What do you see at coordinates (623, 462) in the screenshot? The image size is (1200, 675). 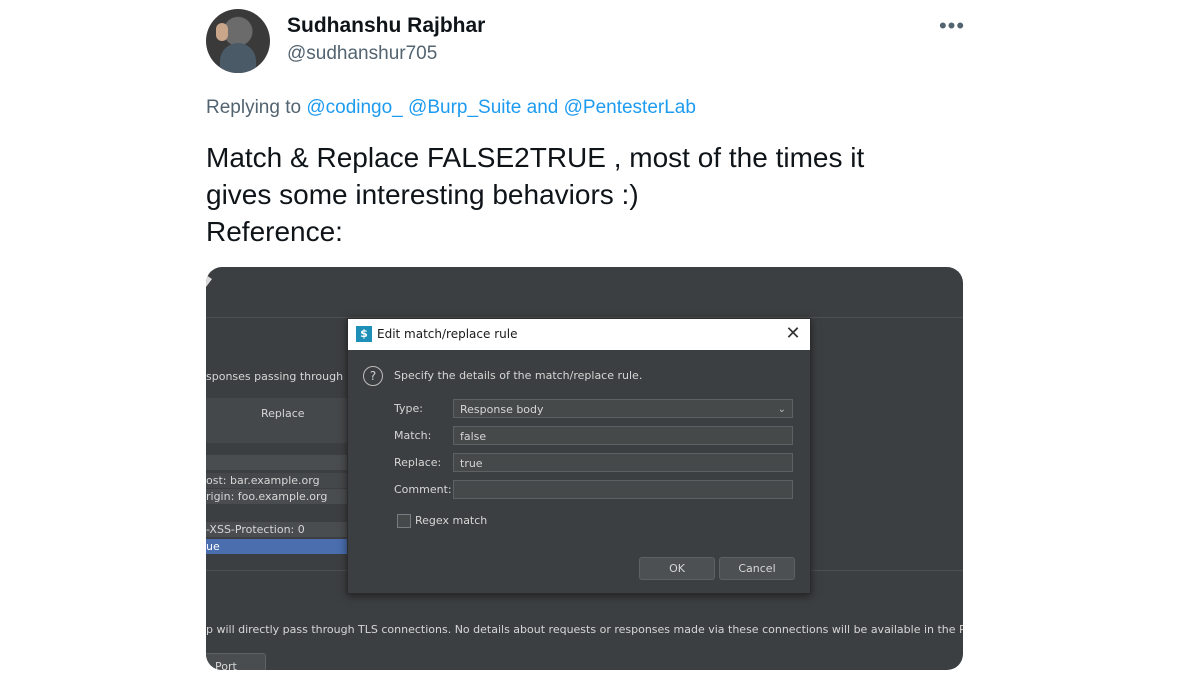 I see `replace-field: true` at bounding box center [623, 462].